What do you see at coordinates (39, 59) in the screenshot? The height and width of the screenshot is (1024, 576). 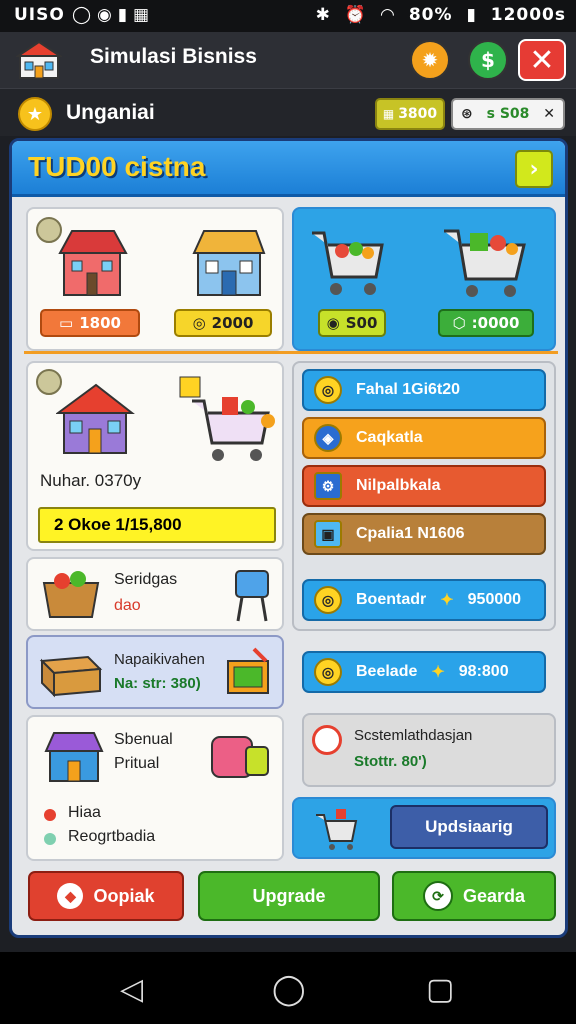 I see `shop-logo-icon` at bounding box center [39, 59].